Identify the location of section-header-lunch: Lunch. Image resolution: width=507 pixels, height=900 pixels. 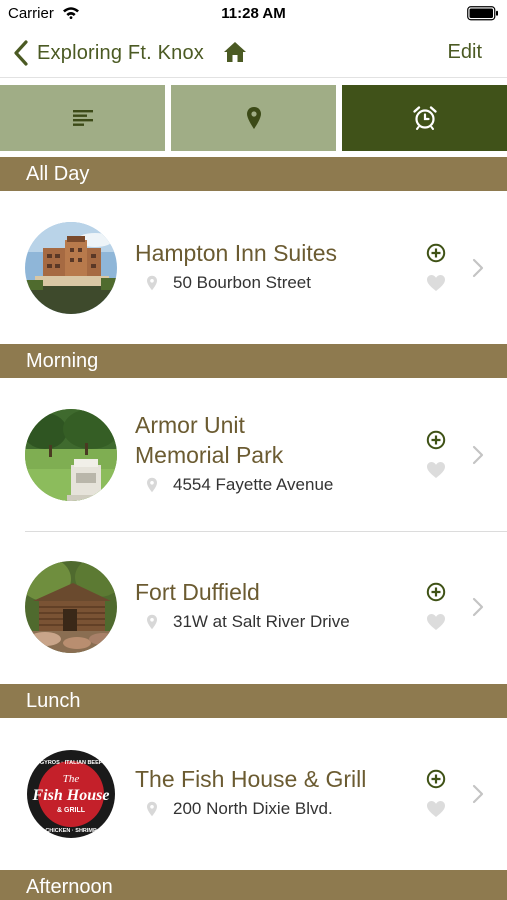
(253, 701).